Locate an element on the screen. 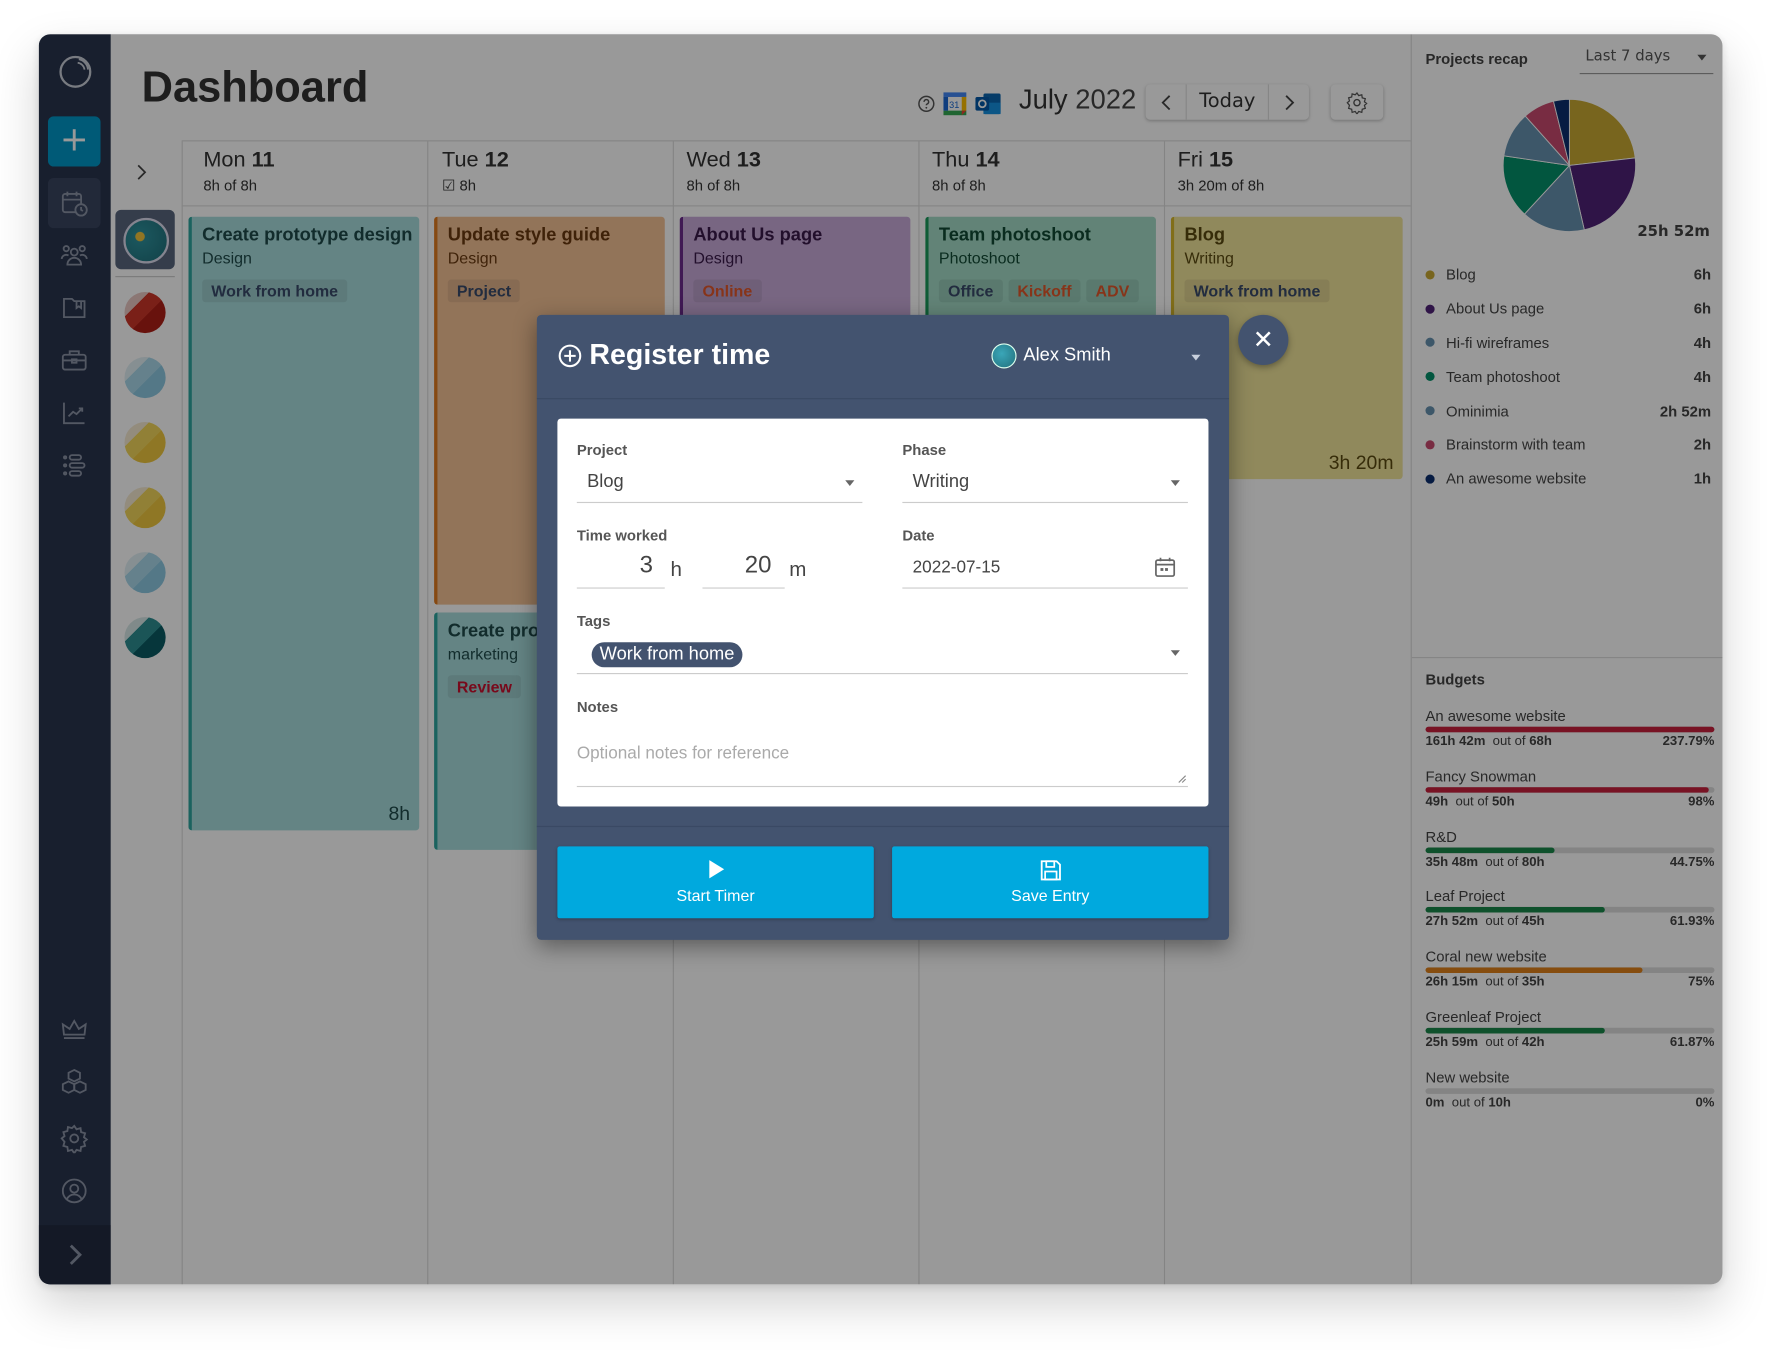  modal-footer-divider is located at coordinates (883, 826).